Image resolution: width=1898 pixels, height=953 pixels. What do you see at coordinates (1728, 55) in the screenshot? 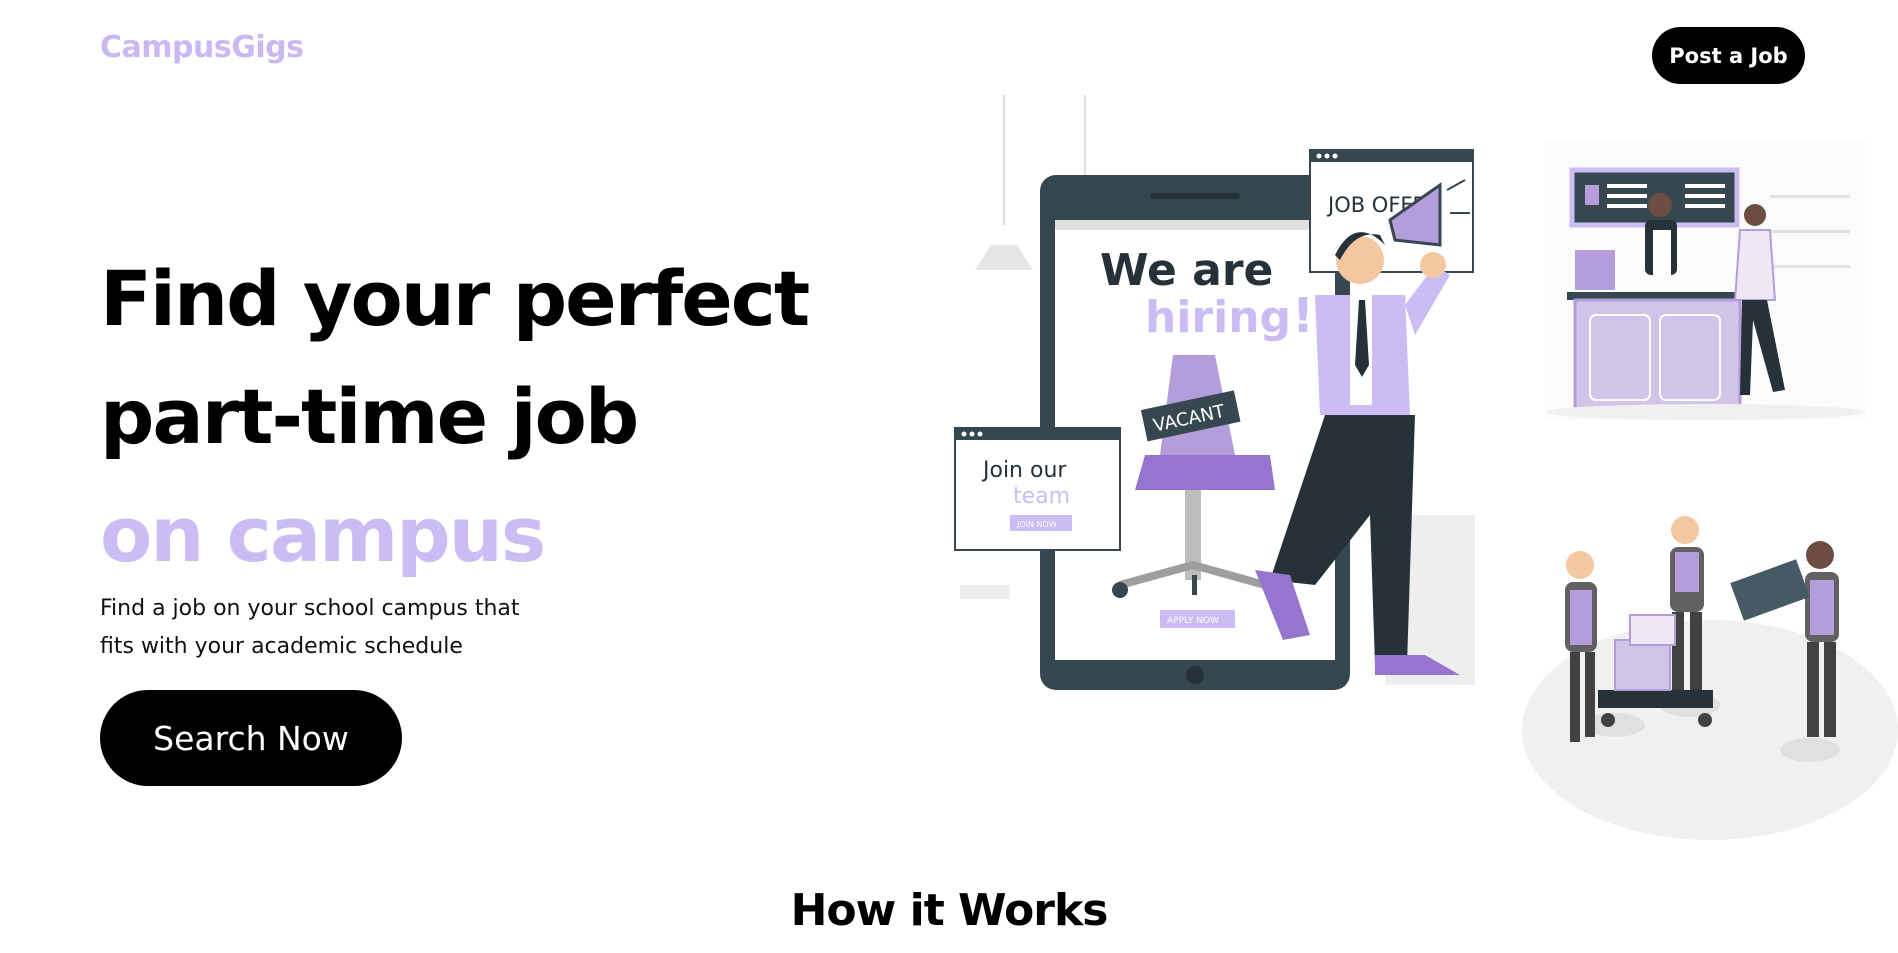
I see `post-job-button: Post a Job` at bounding box center [1728, 55].